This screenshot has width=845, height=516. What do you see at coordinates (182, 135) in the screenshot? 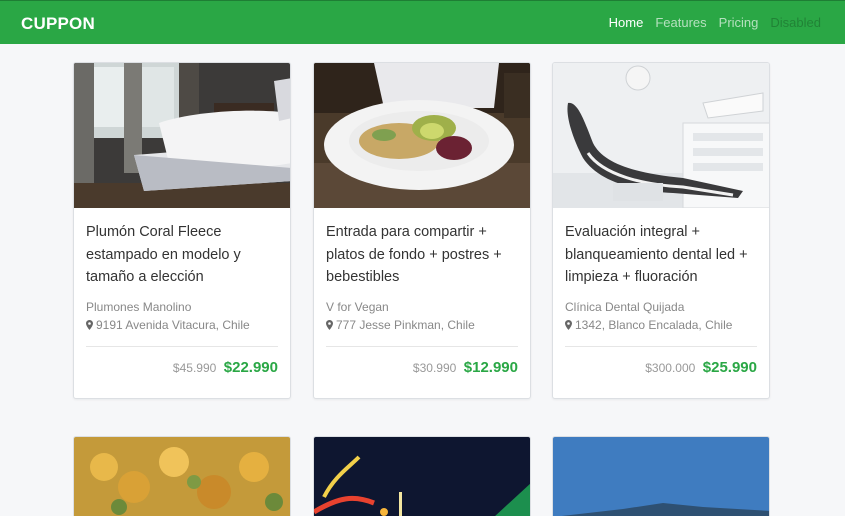
I see `bedroom-image` at bounding box center [182, 135].